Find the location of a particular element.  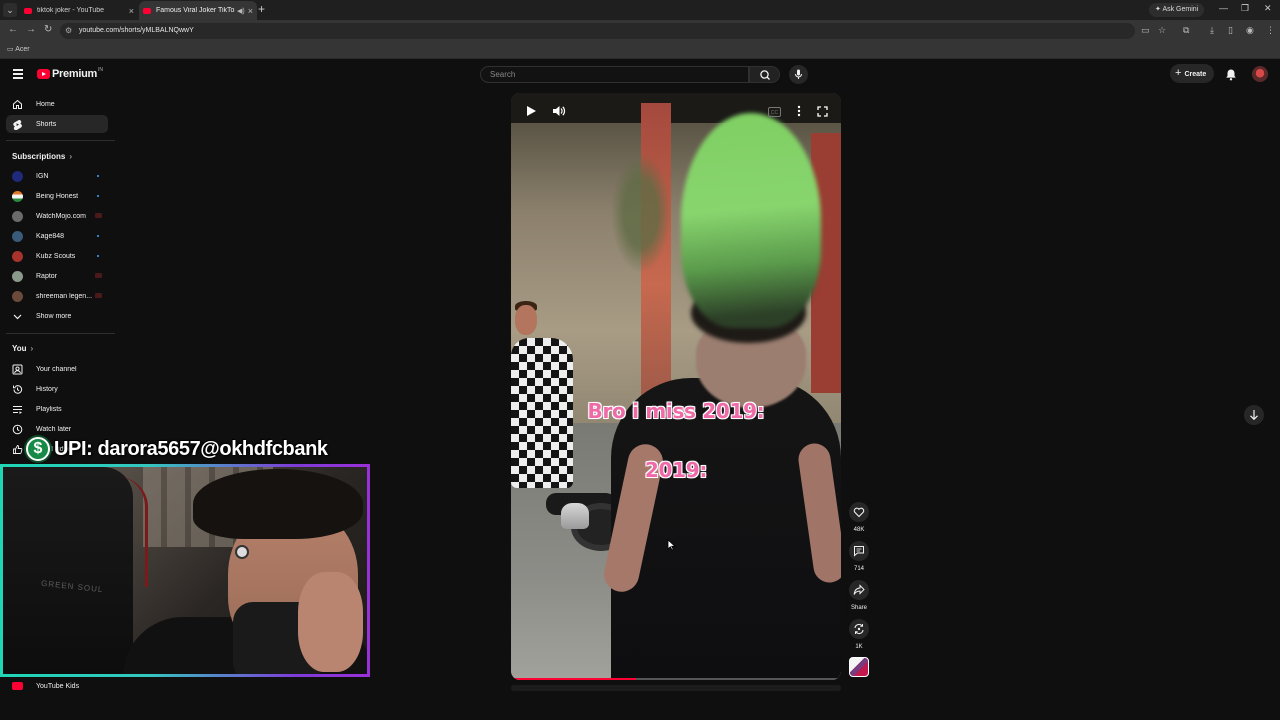

sidebar-show-more: Show more is located at coordinates (57, 316).